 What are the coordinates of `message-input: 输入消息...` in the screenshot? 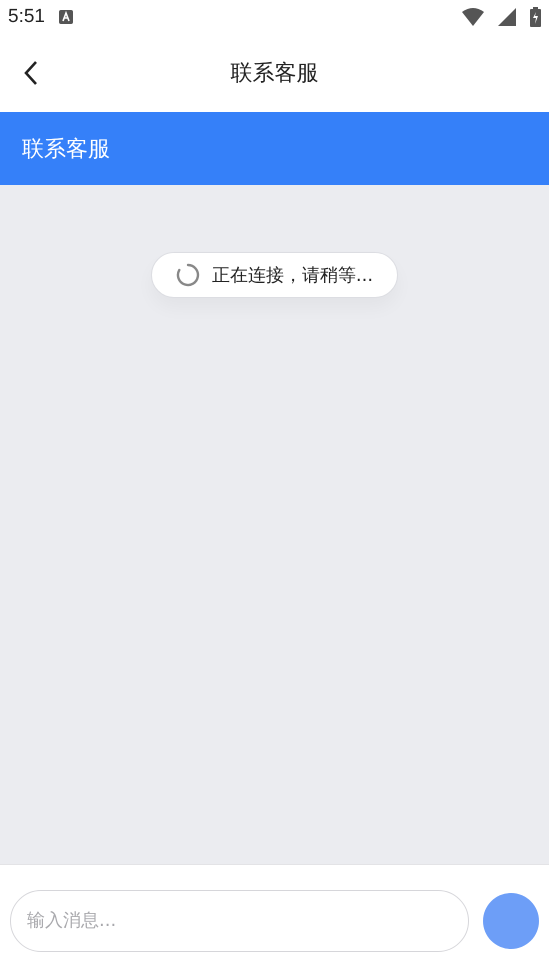 It's located at (239, 921).